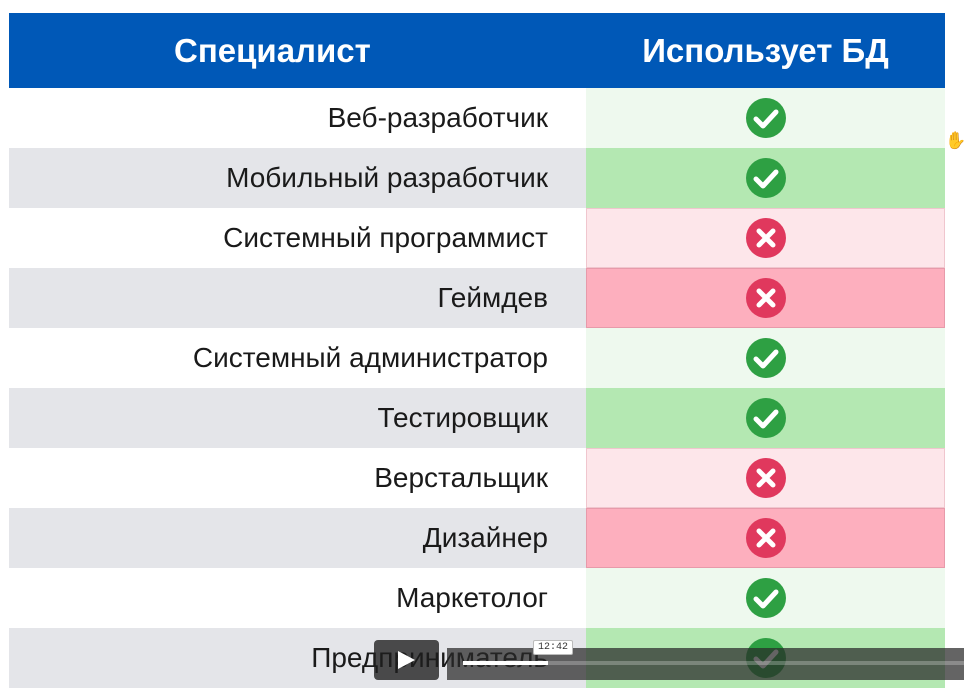  Describe the element at coordinates (272, 50) in the screenshot. I see `header-specialist: Специалист` at that location.